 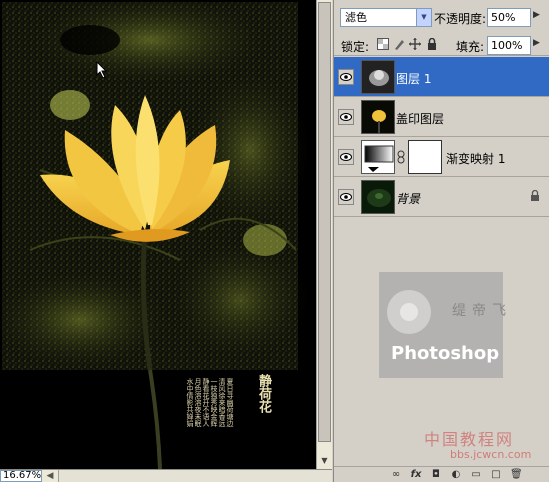 I want to click on layers-panel-bottom-bar: ∞ fx ◘ ◐ ▭ □ 🗑, so click(x=441, y=474).